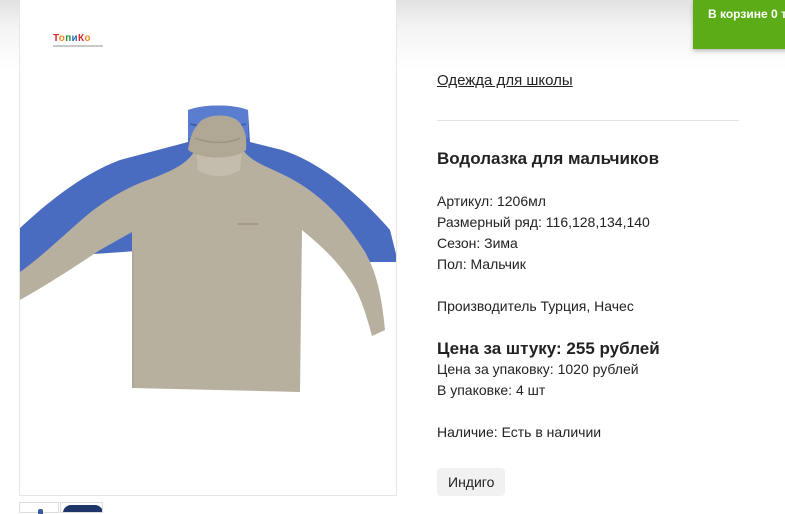 This screenshot has width=785, height=514. Describe the element at coordinates (746, 14) in the screenshot. I see `cart-label: В корзине 0 т` at that location.